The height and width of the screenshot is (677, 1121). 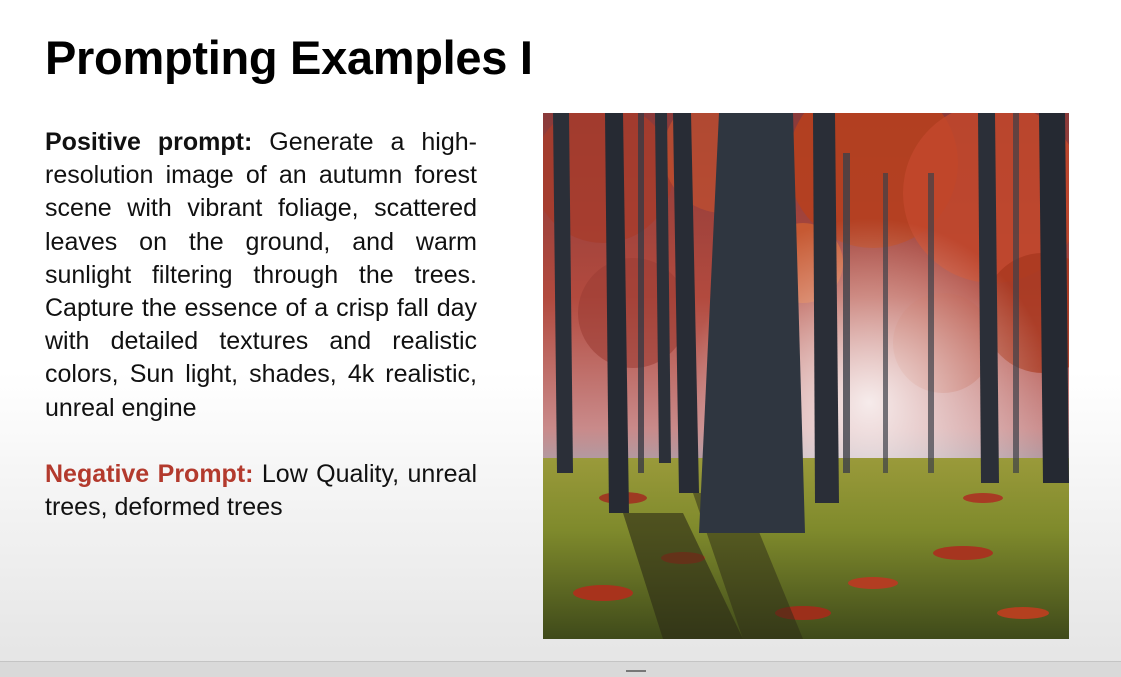 What do you see at coordinates (289, 57) in the screenshot?
I see `slide-title: Prompting Examples I` at bounding box center [289, 57].